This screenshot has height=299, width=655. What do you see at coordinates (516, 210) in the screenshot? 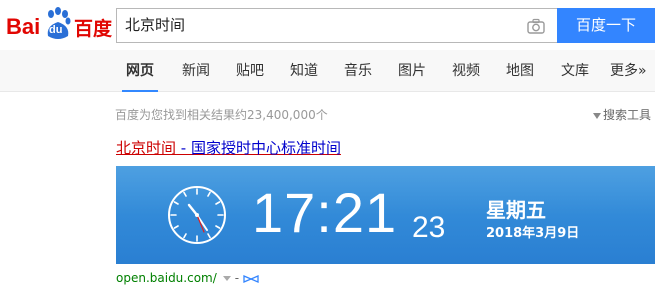
I see `weekday: 星期五` at bounding box center [516, 210].